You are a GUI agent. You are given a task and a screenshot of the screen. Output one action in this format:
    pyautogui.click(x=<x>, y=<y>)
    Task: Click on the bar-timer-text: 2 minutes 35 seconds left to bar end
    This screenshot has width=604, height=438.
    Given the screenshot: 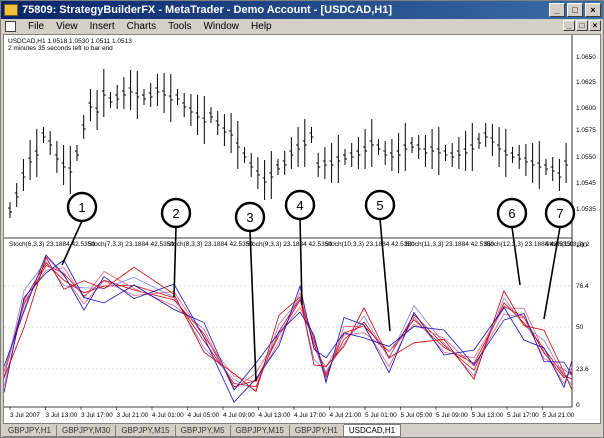 What is the action you would take?
    pyautogui.click(x=60, y=48)
    